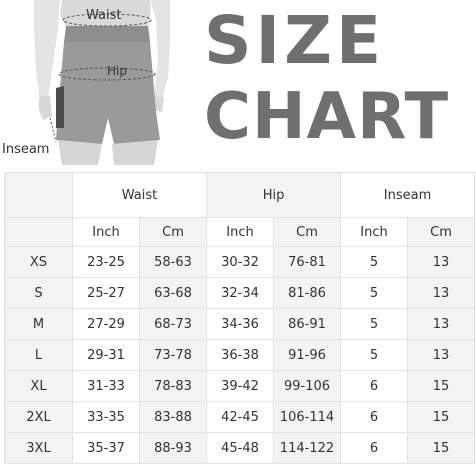 The width and height of the screenshot is (476, 464). I want to click on cell-waist-cm: 63-68, so click(173, 293).